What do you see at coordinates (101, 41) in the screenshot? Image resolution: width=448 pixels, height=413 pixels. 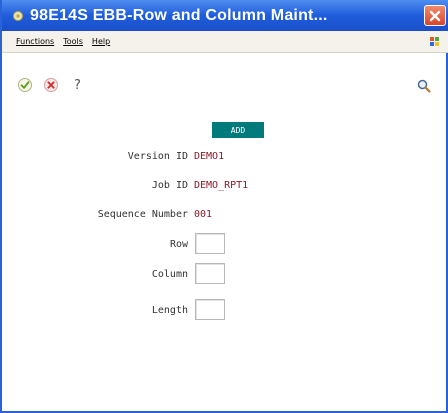 I see `menu-help: Help` at bounding box center [101, 41].